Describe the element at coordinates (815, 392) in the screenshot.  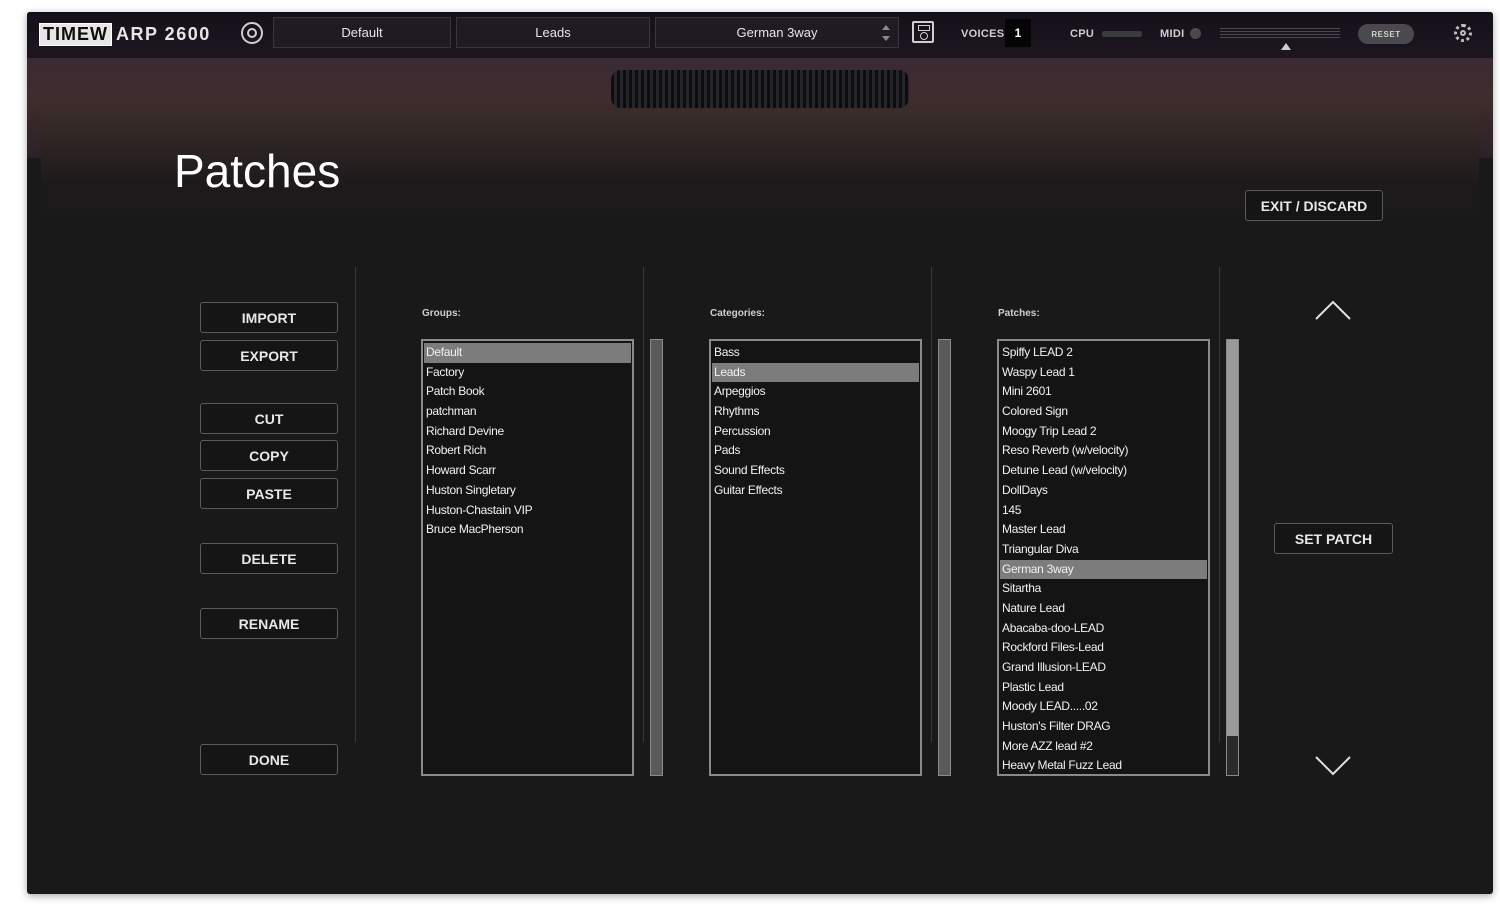
I see `category-item: Arpeggios` at that location.